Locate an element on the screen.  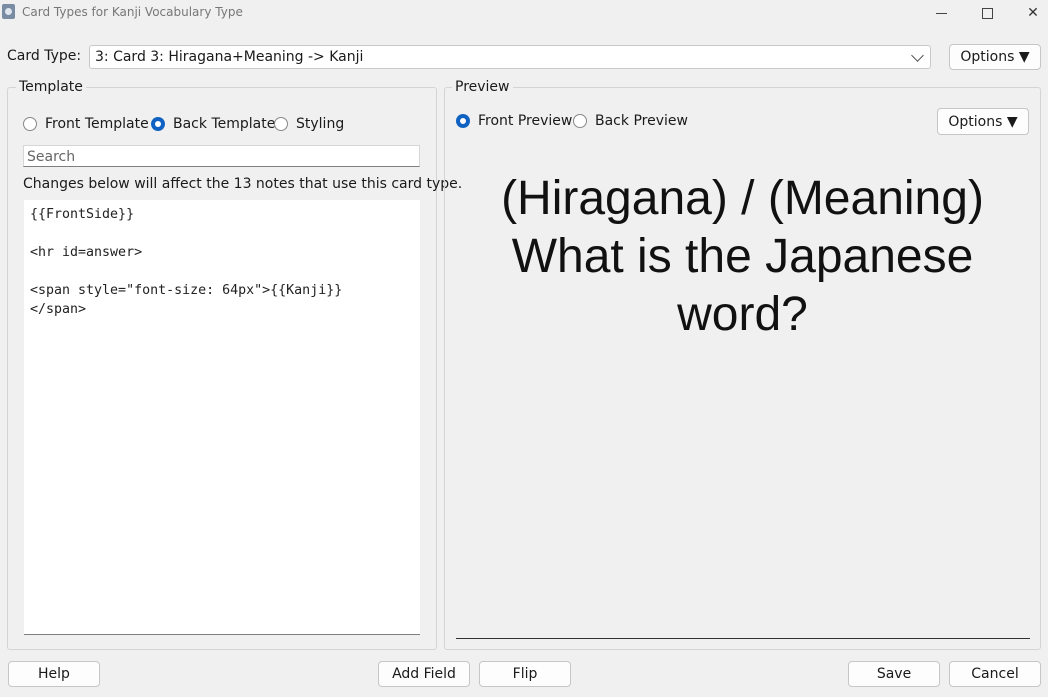
back-preview-radio: Back Preview is located at coordinates (630, 121).